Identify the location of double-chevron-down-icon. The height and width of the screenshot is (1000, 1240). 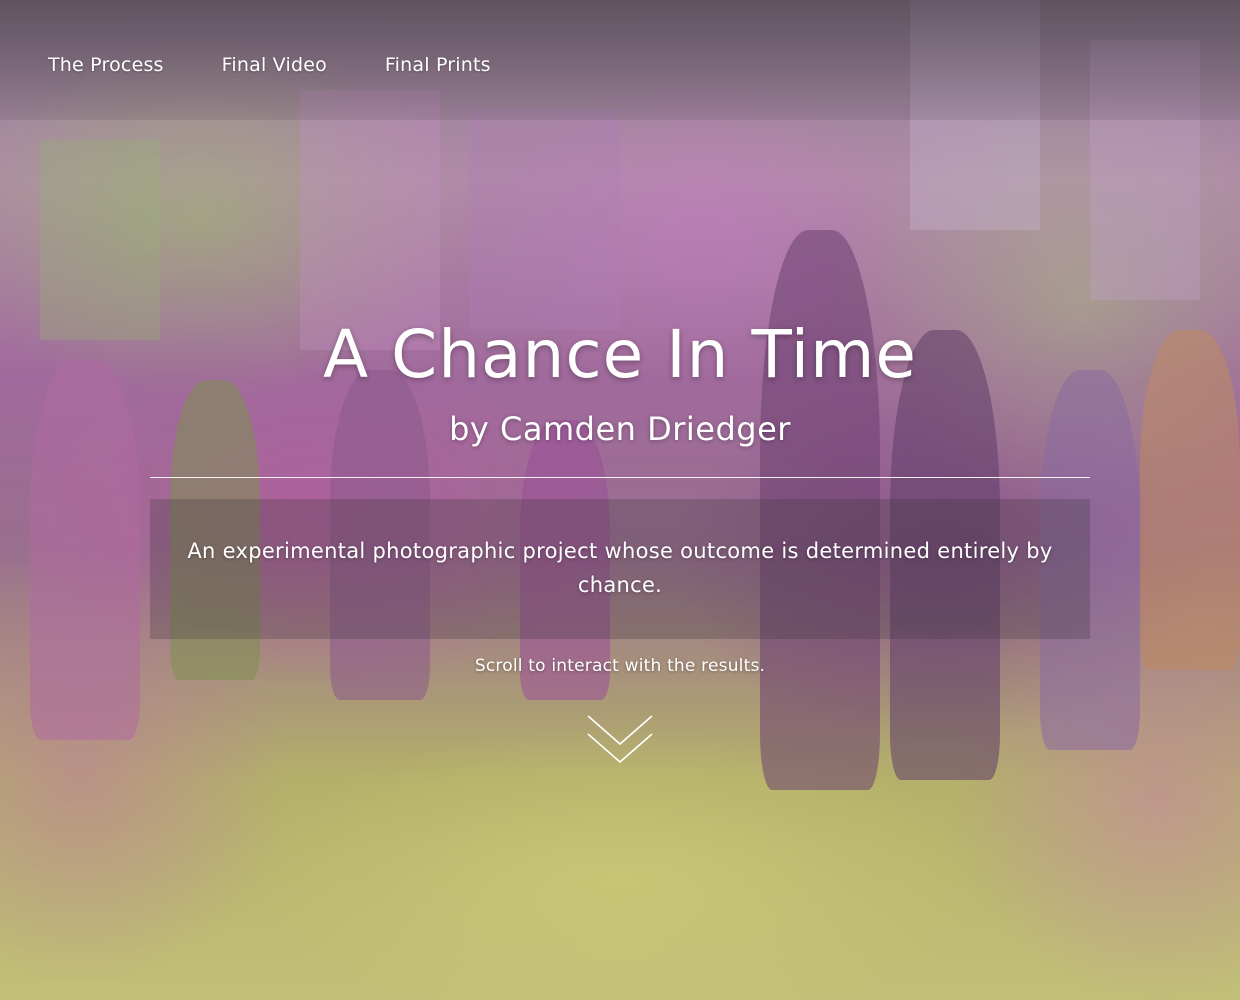
(620, 740).